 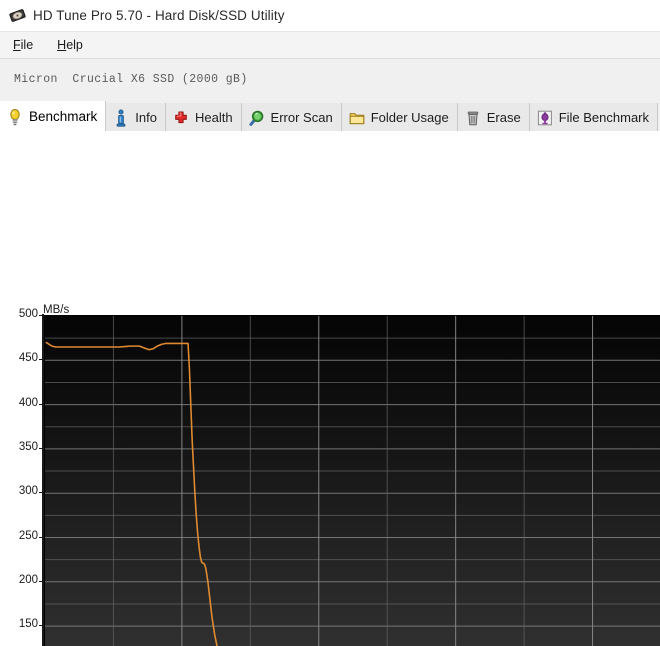 I want to click on y-axis-tick-label: 250, so click(x=28, y=535).